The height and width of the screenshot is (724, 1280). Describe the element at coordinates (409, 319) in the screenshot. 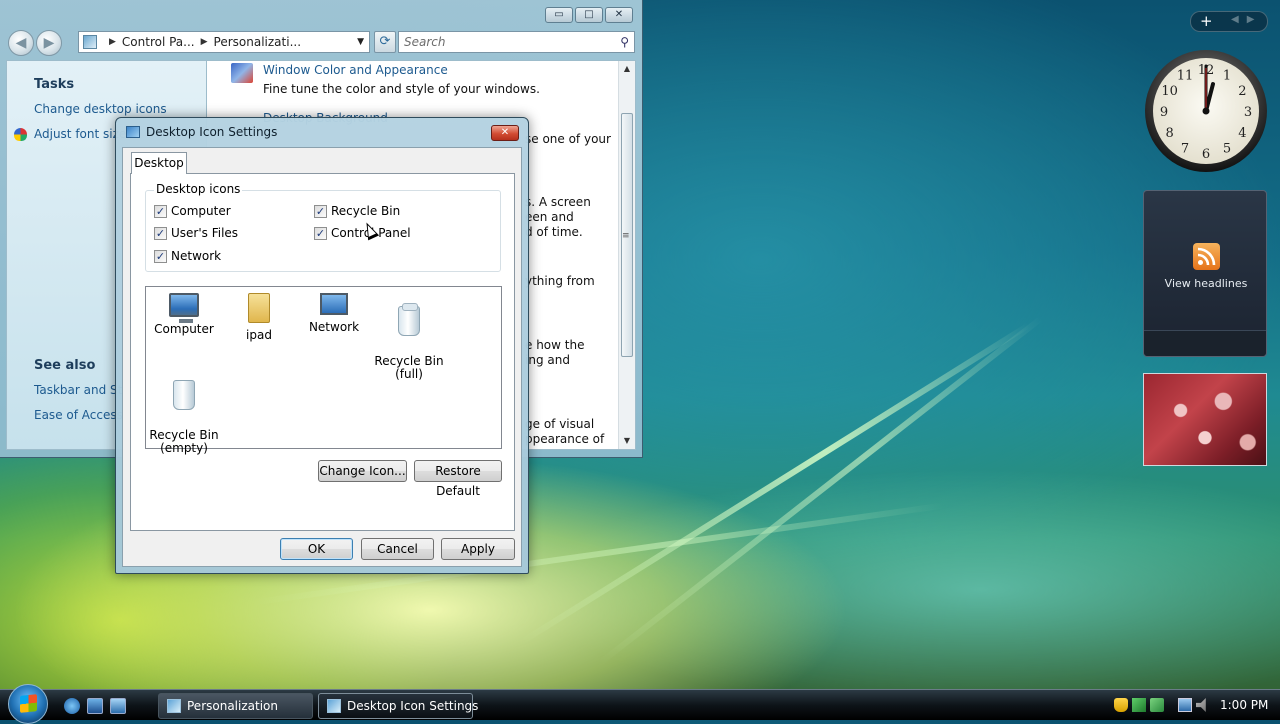

I see `recycle-bin-full-icon` at that location.